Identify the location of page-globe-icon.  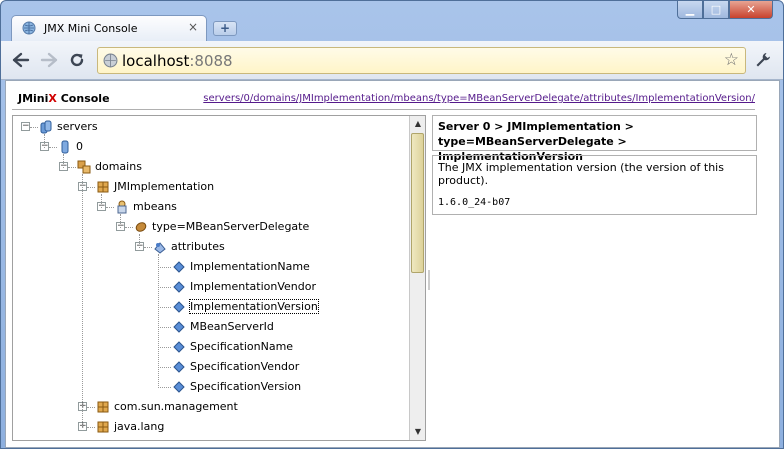
(110, 60).